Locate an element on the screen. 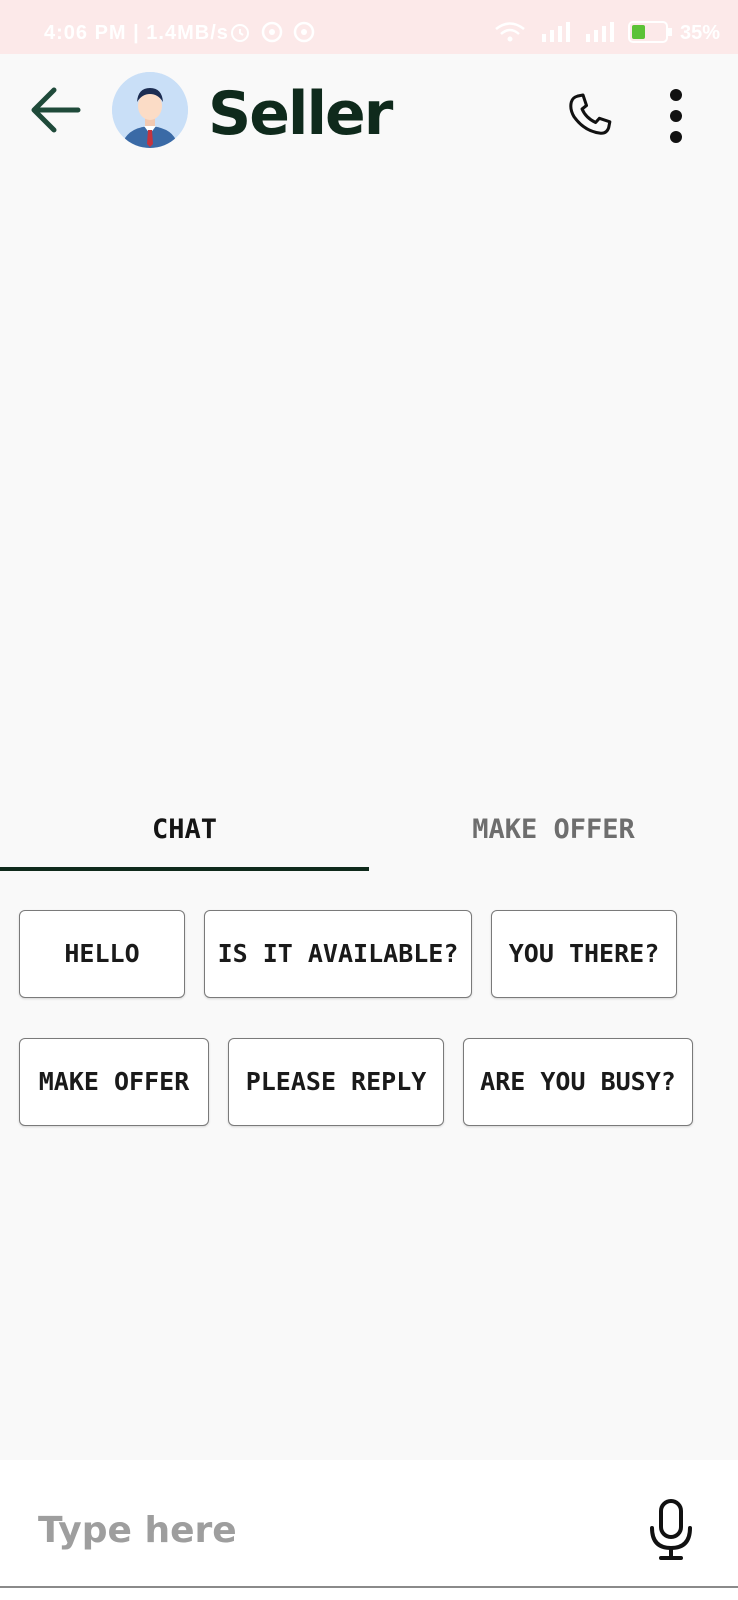  quick-reply-hello: HELLO is located at coordinates (102, 954).